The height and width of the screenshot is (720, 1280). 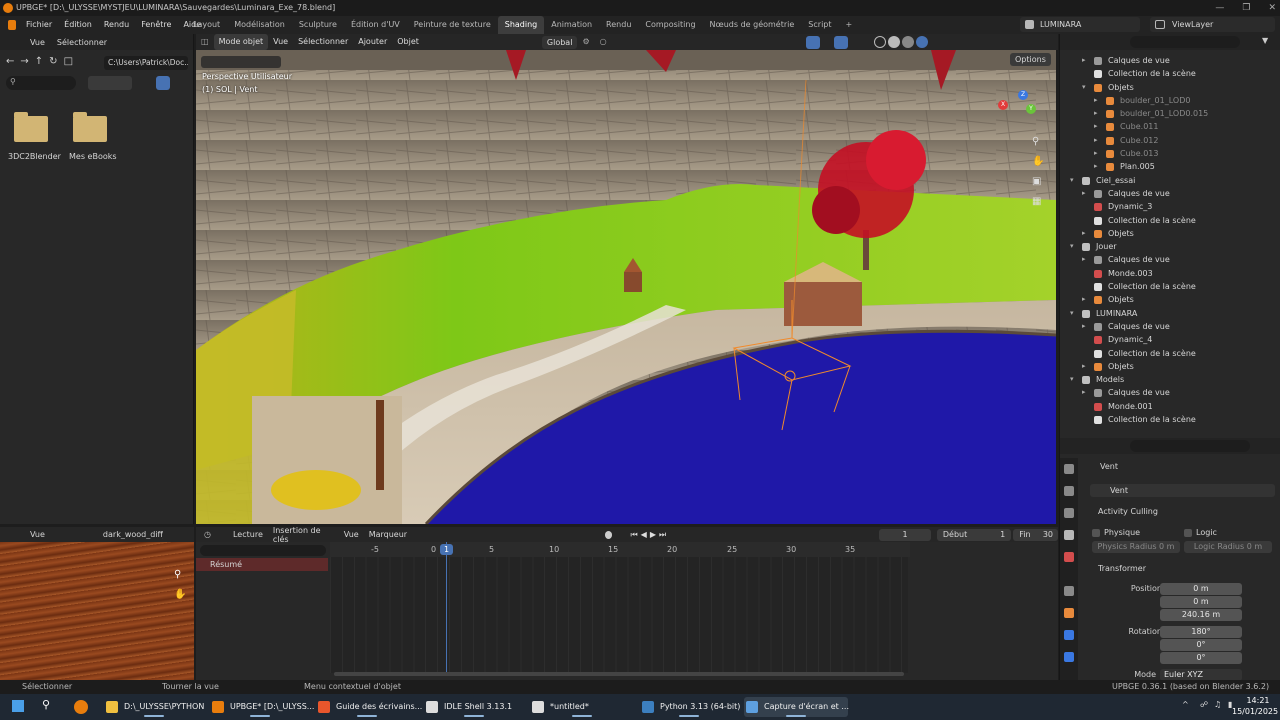 I want to click on viewport-menu-add: Ajouter, so click(x=372, y=42).